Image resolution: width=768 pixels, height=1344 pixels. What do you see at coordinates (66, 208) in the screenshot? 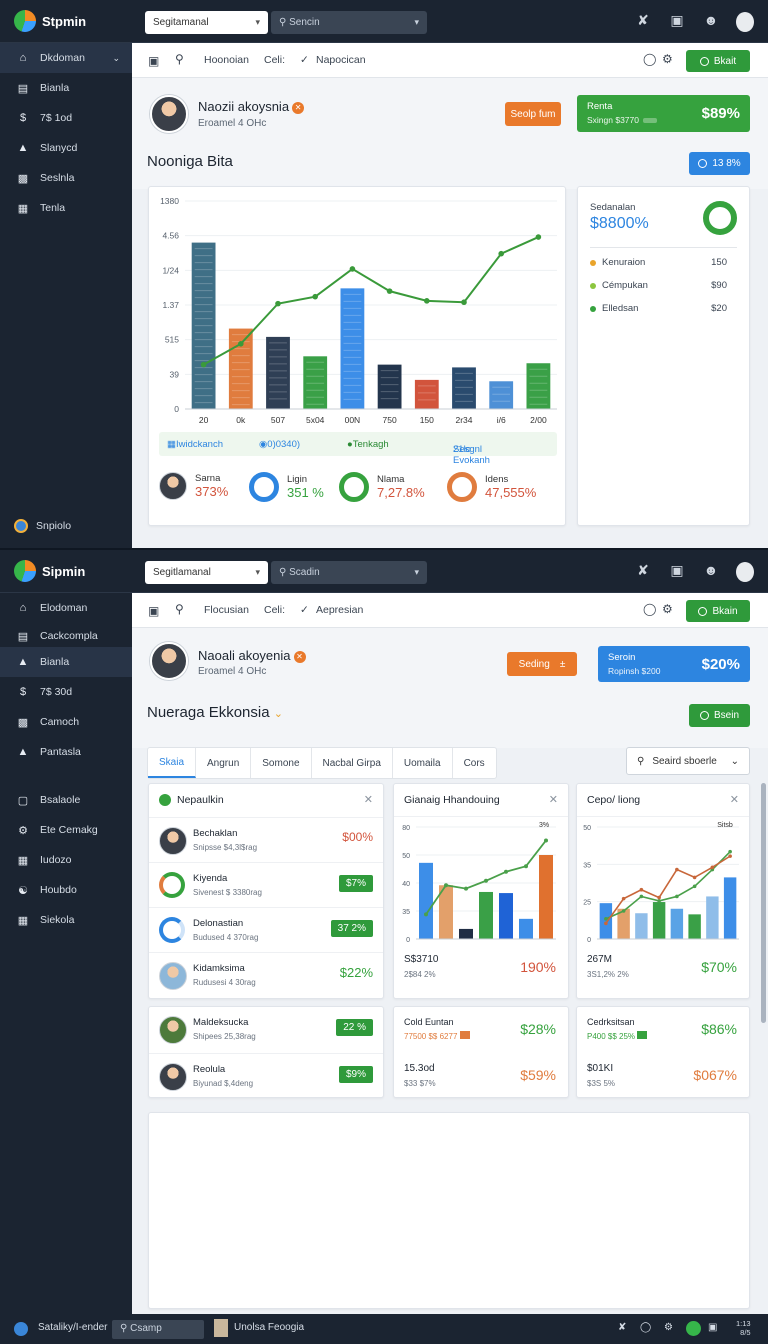
I see `sidebar-item-5: ▦ Tenla` at bounding box center [66, 208].